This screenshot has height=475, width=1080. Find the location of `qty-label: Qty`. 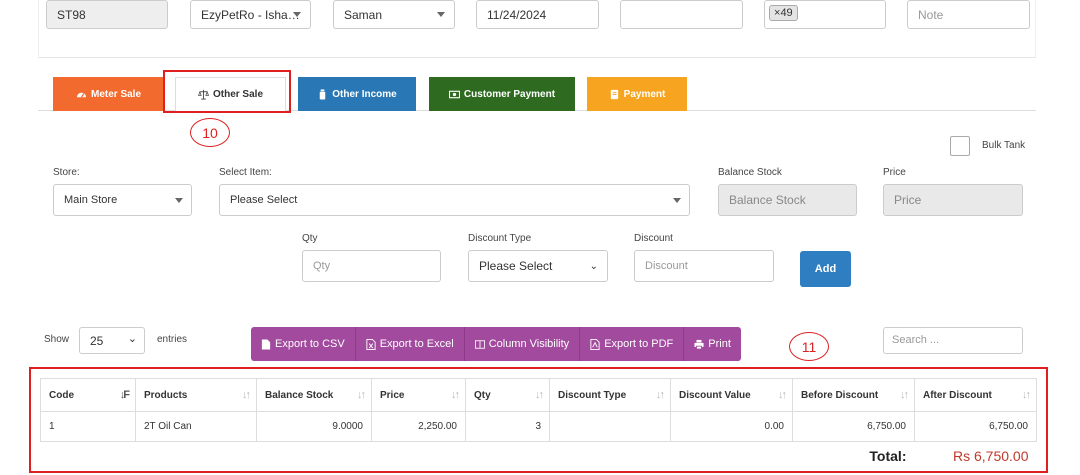

qty-label: Qty is located at coordinates (310, 238).